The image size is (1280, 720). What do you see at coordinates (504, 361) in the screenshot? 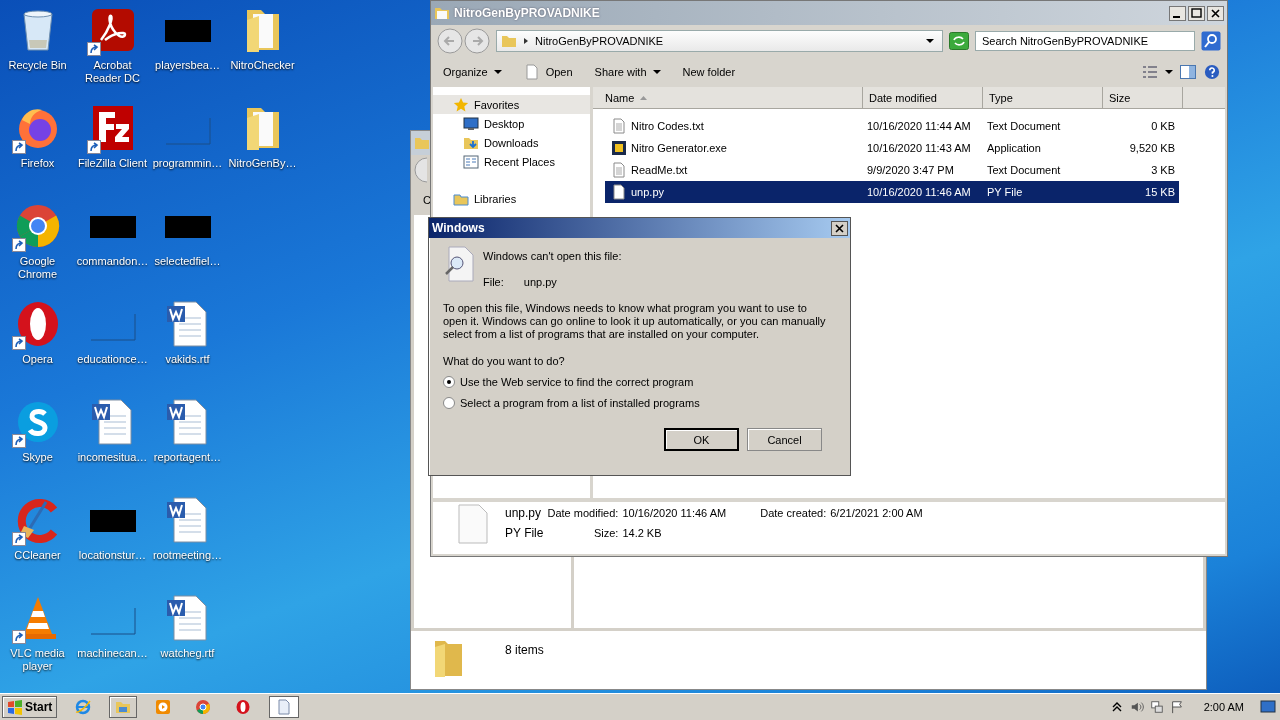
I see `dialog-question: What do you want to do?` at bounding box center [504, 361].